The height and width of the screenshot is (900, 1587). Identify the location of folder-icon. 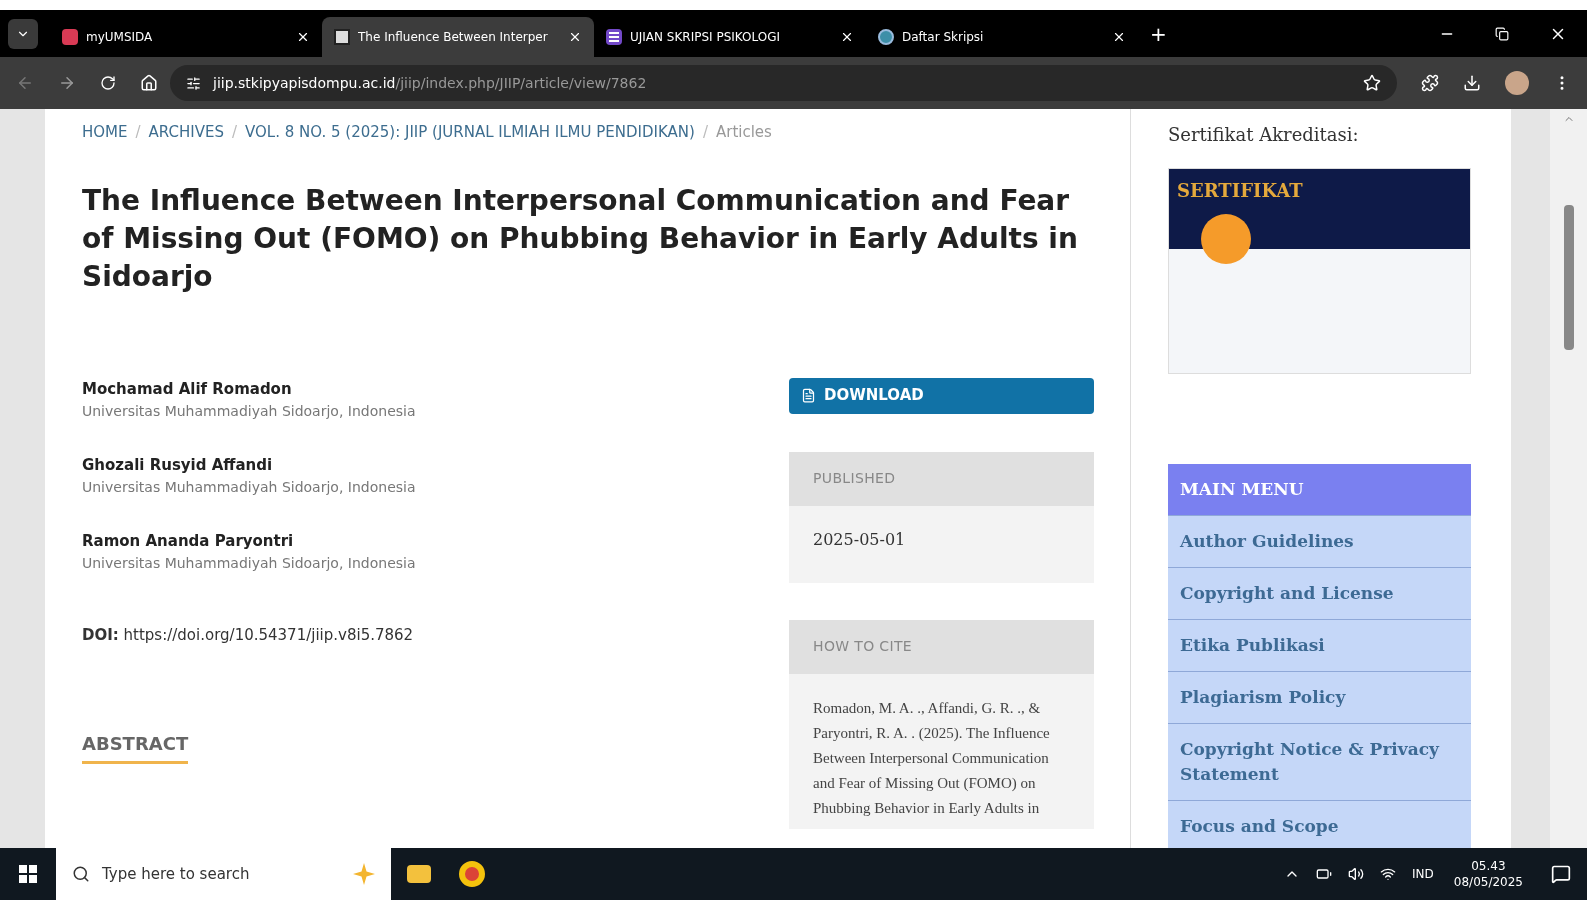
(419, 874).